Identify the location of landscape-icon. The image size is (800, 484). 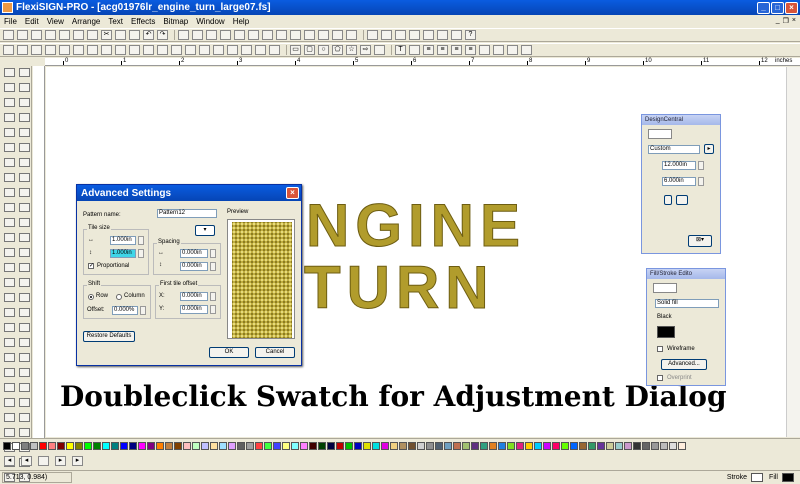
(682, 200).